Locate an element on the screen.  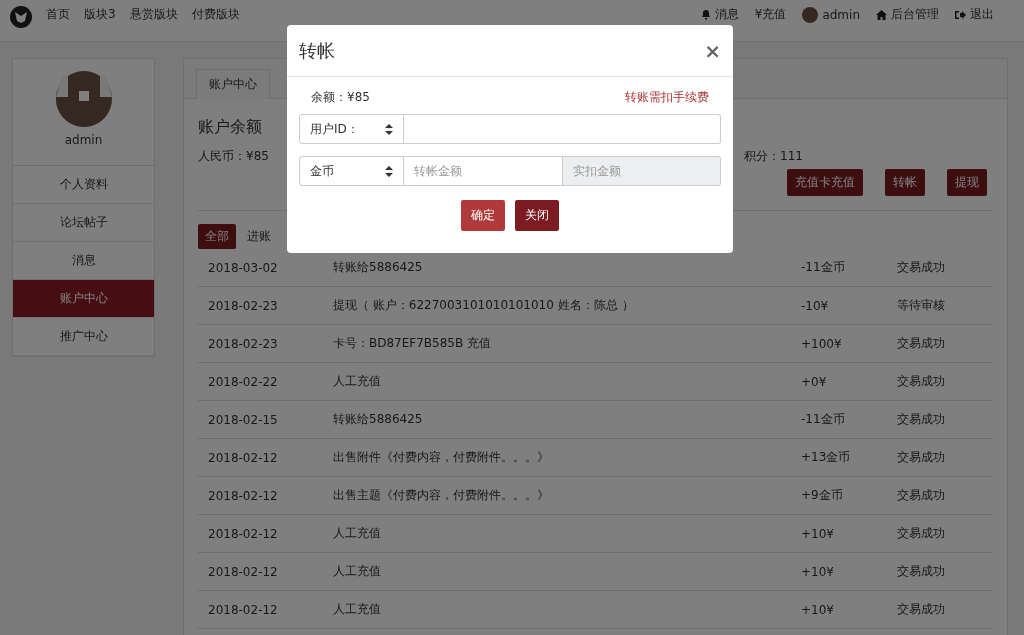
nav-link: ¥充值 is located at coordinates (770, 14).